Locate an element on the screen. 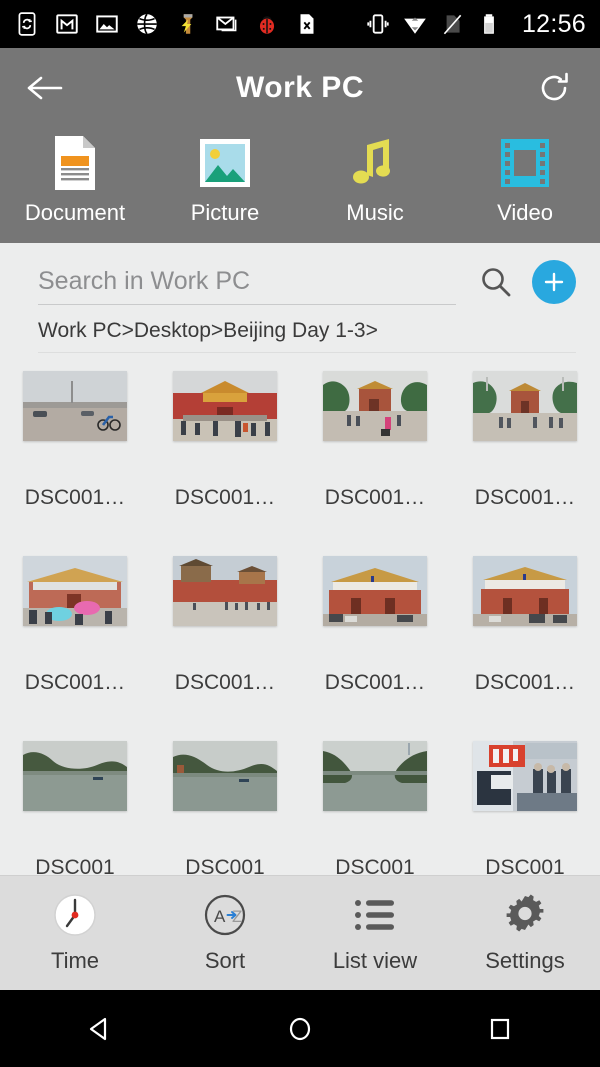 The image size is (600, 1067). search-icon is located at coordinates (496, 282).